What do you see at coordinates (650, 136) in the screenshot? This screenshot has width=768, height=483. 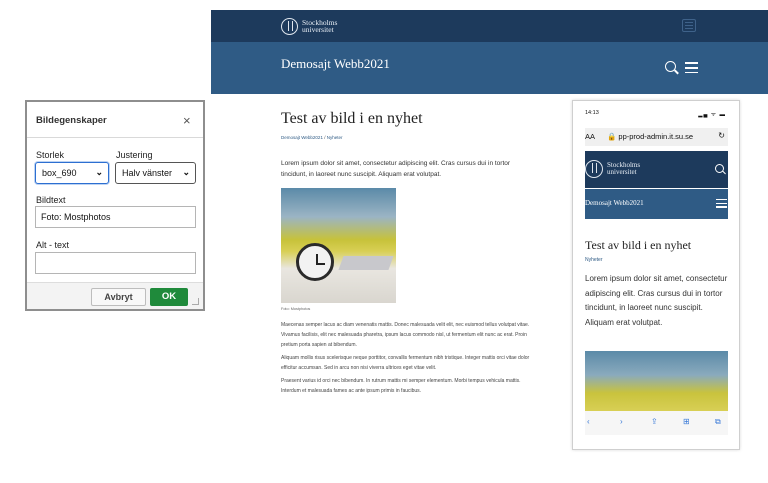 I see `url-text: 🔒 pp-prod-admin.it.su.se` at bounding box center [650, 136].